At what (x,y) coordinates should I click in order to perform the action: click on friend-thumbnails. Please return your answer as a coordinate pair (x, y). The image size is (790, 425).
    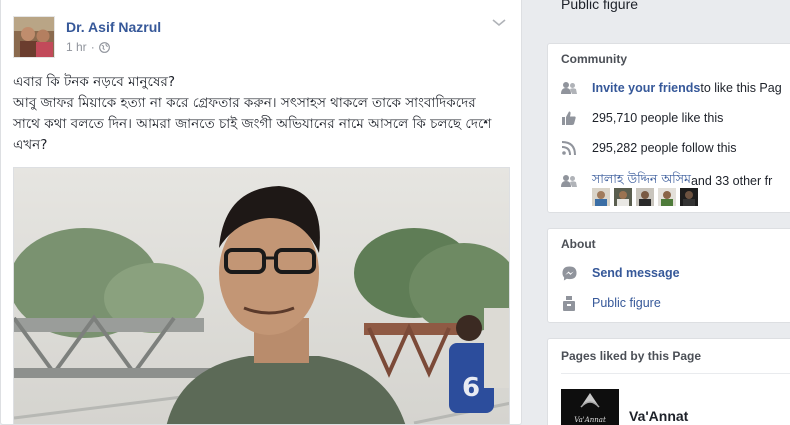
    Looking at the image, I should click on (645, 197).